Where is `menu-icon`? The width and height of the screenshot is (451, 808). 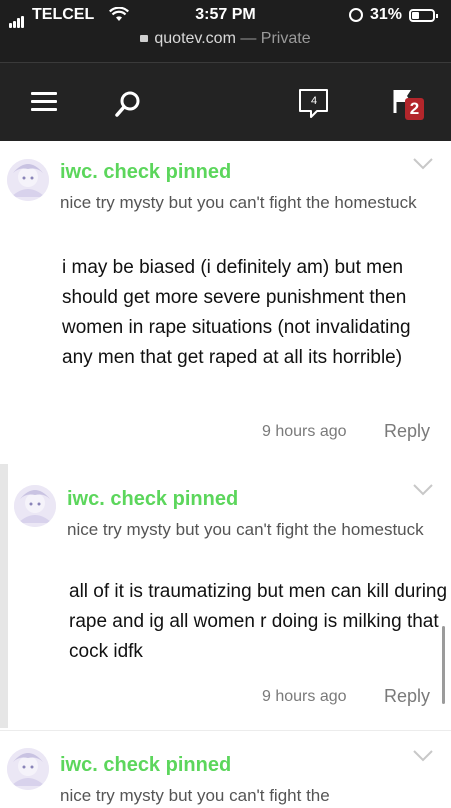
menu-icon is located at coordinates (44, 102).